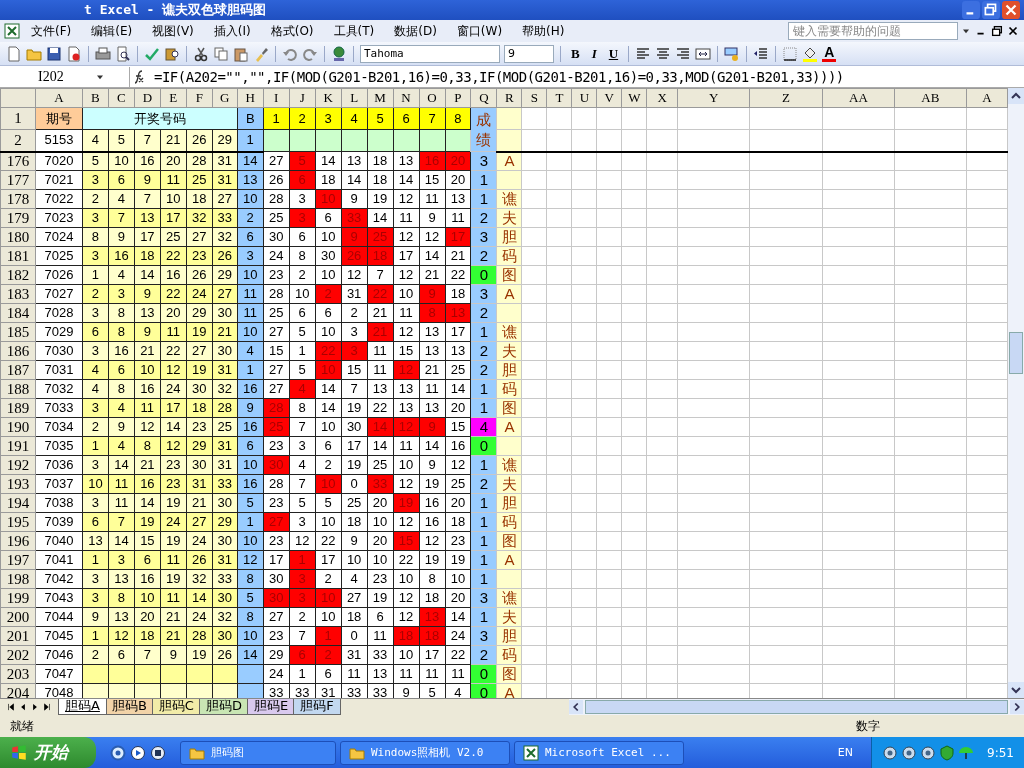  Describe the element at coordinates (683, 53) in the screenshot. I see `align-right-icon` at that location.